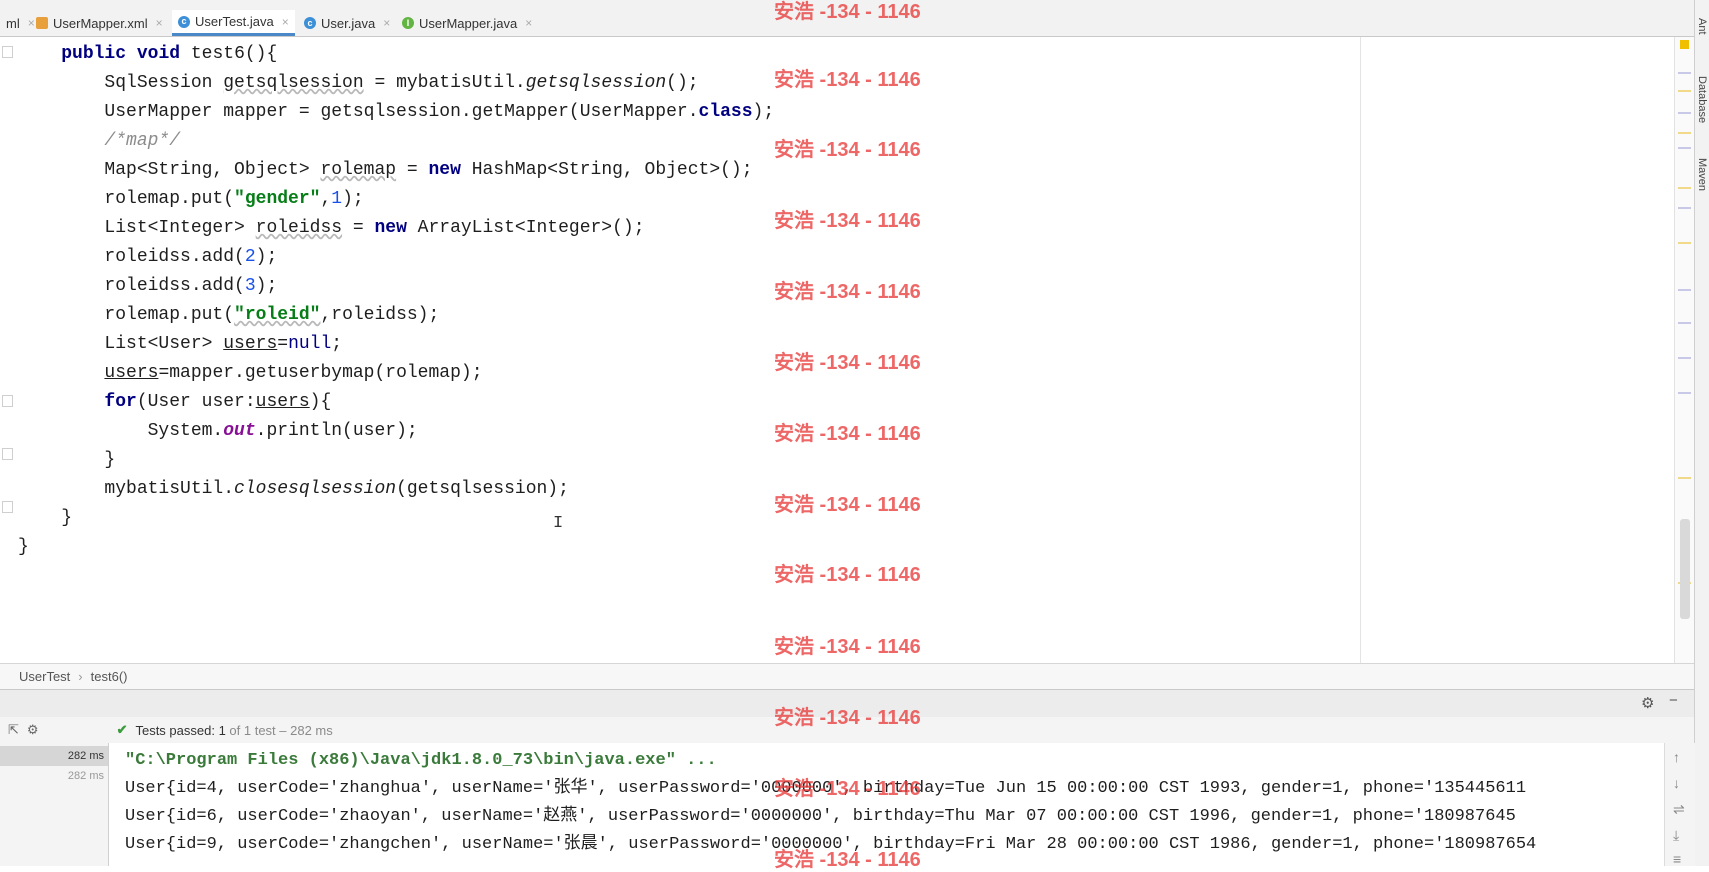 This screenshot has height=872, width=1709. What do you see at coordinates (109, 676) in the screenshot?
I see `breadcrumb-method: test6()` at bounding box center [109, 676].